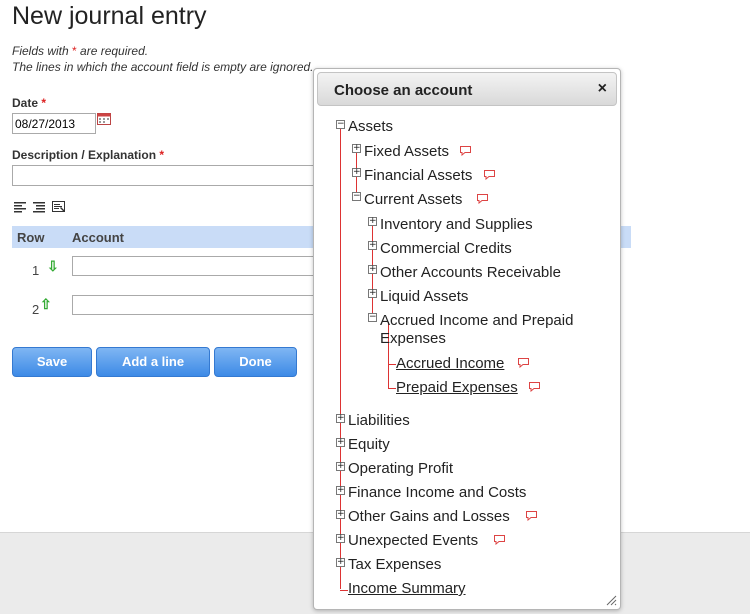  I want to click on hint-text-pre: Fields with, so click(42, 51).